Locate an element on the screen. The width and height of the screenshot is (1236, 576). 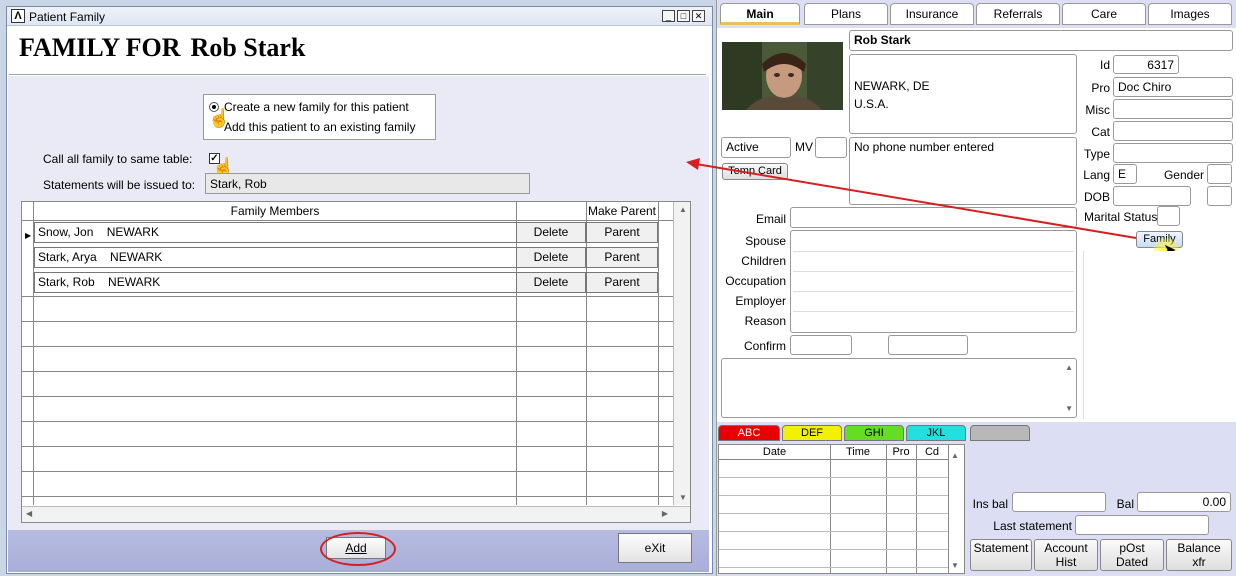
new-family-label: Create a new family for this patient is located at coordinates (316, 107).